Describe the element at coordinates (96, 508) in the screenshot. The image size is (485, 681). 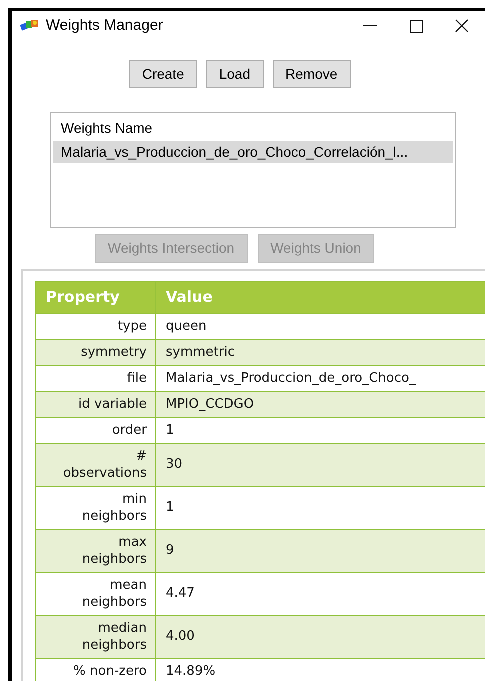
I see `property-cell: min neighbors` at that location.